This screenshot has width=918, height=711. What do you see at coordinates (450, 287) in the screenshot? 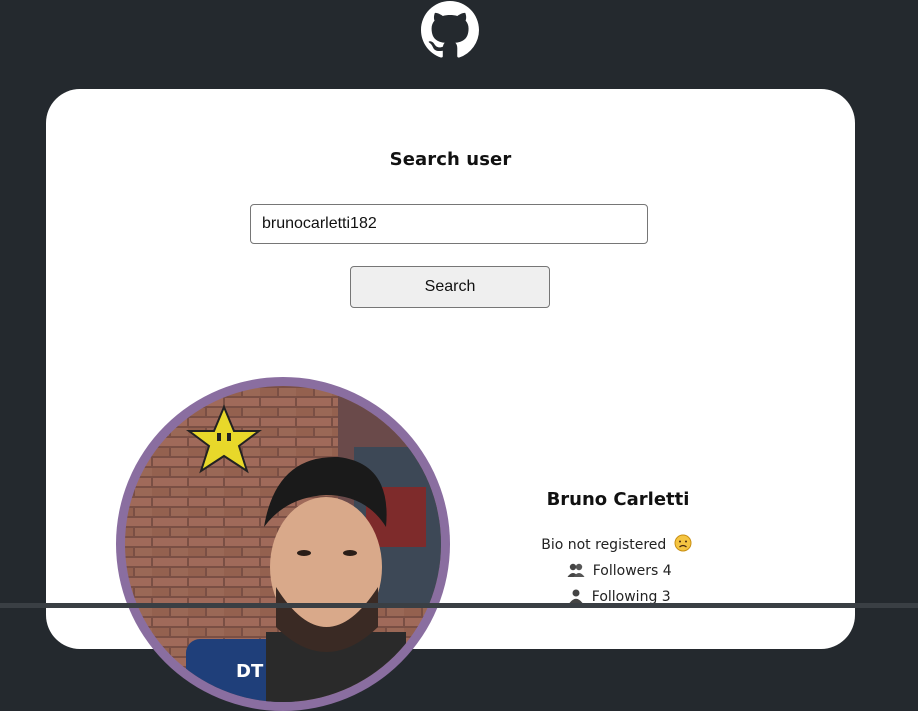
I see `search-button: Search` at bounding box center [450, 287].